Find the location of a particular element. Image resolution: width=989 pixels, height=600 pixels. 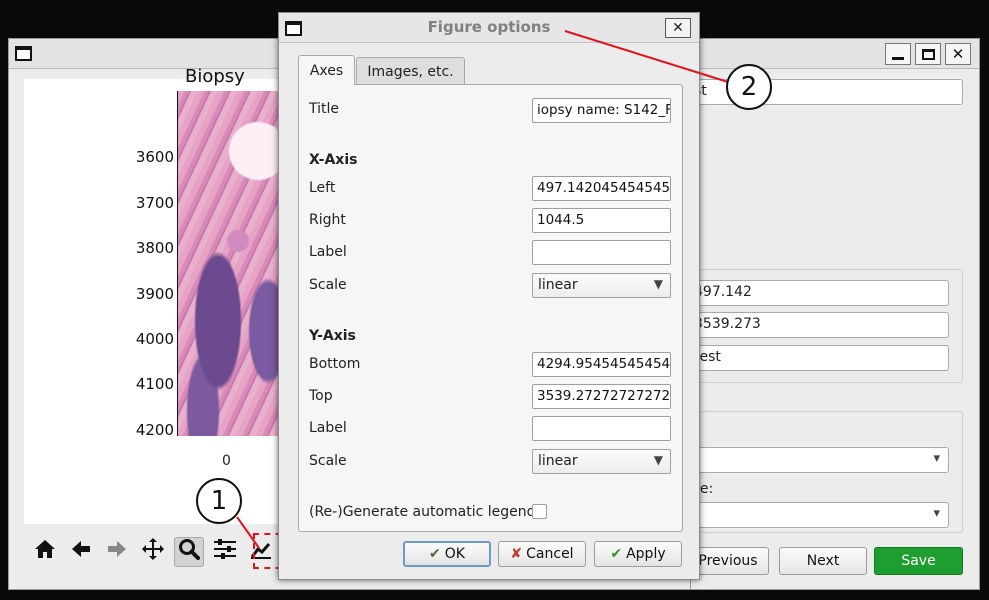

callout-two: 2 is located at coordinates (749, 87).